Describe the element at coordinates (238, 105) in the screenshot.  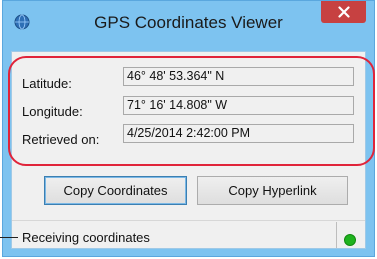
I see `longitude-field: 71° 16' 14.808" W` at that location.